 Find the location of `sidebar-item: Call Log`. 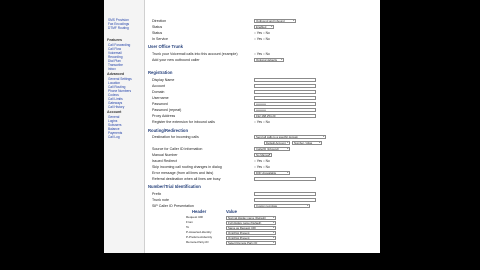

sidebar-item: Call Log is located at coordinates (114, 137).